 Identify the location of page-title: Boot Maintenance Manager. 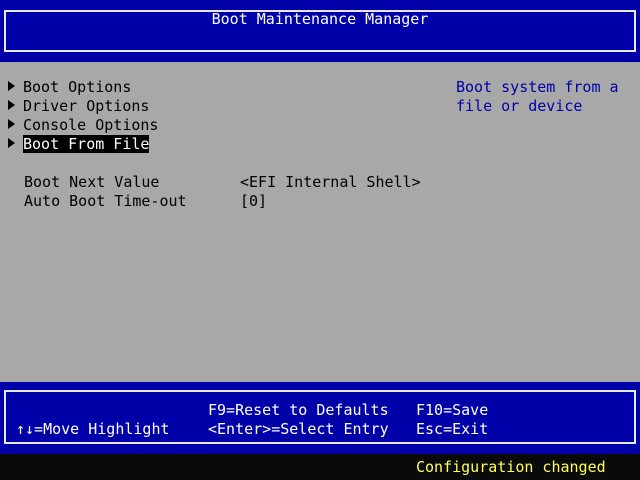
(320, 19).